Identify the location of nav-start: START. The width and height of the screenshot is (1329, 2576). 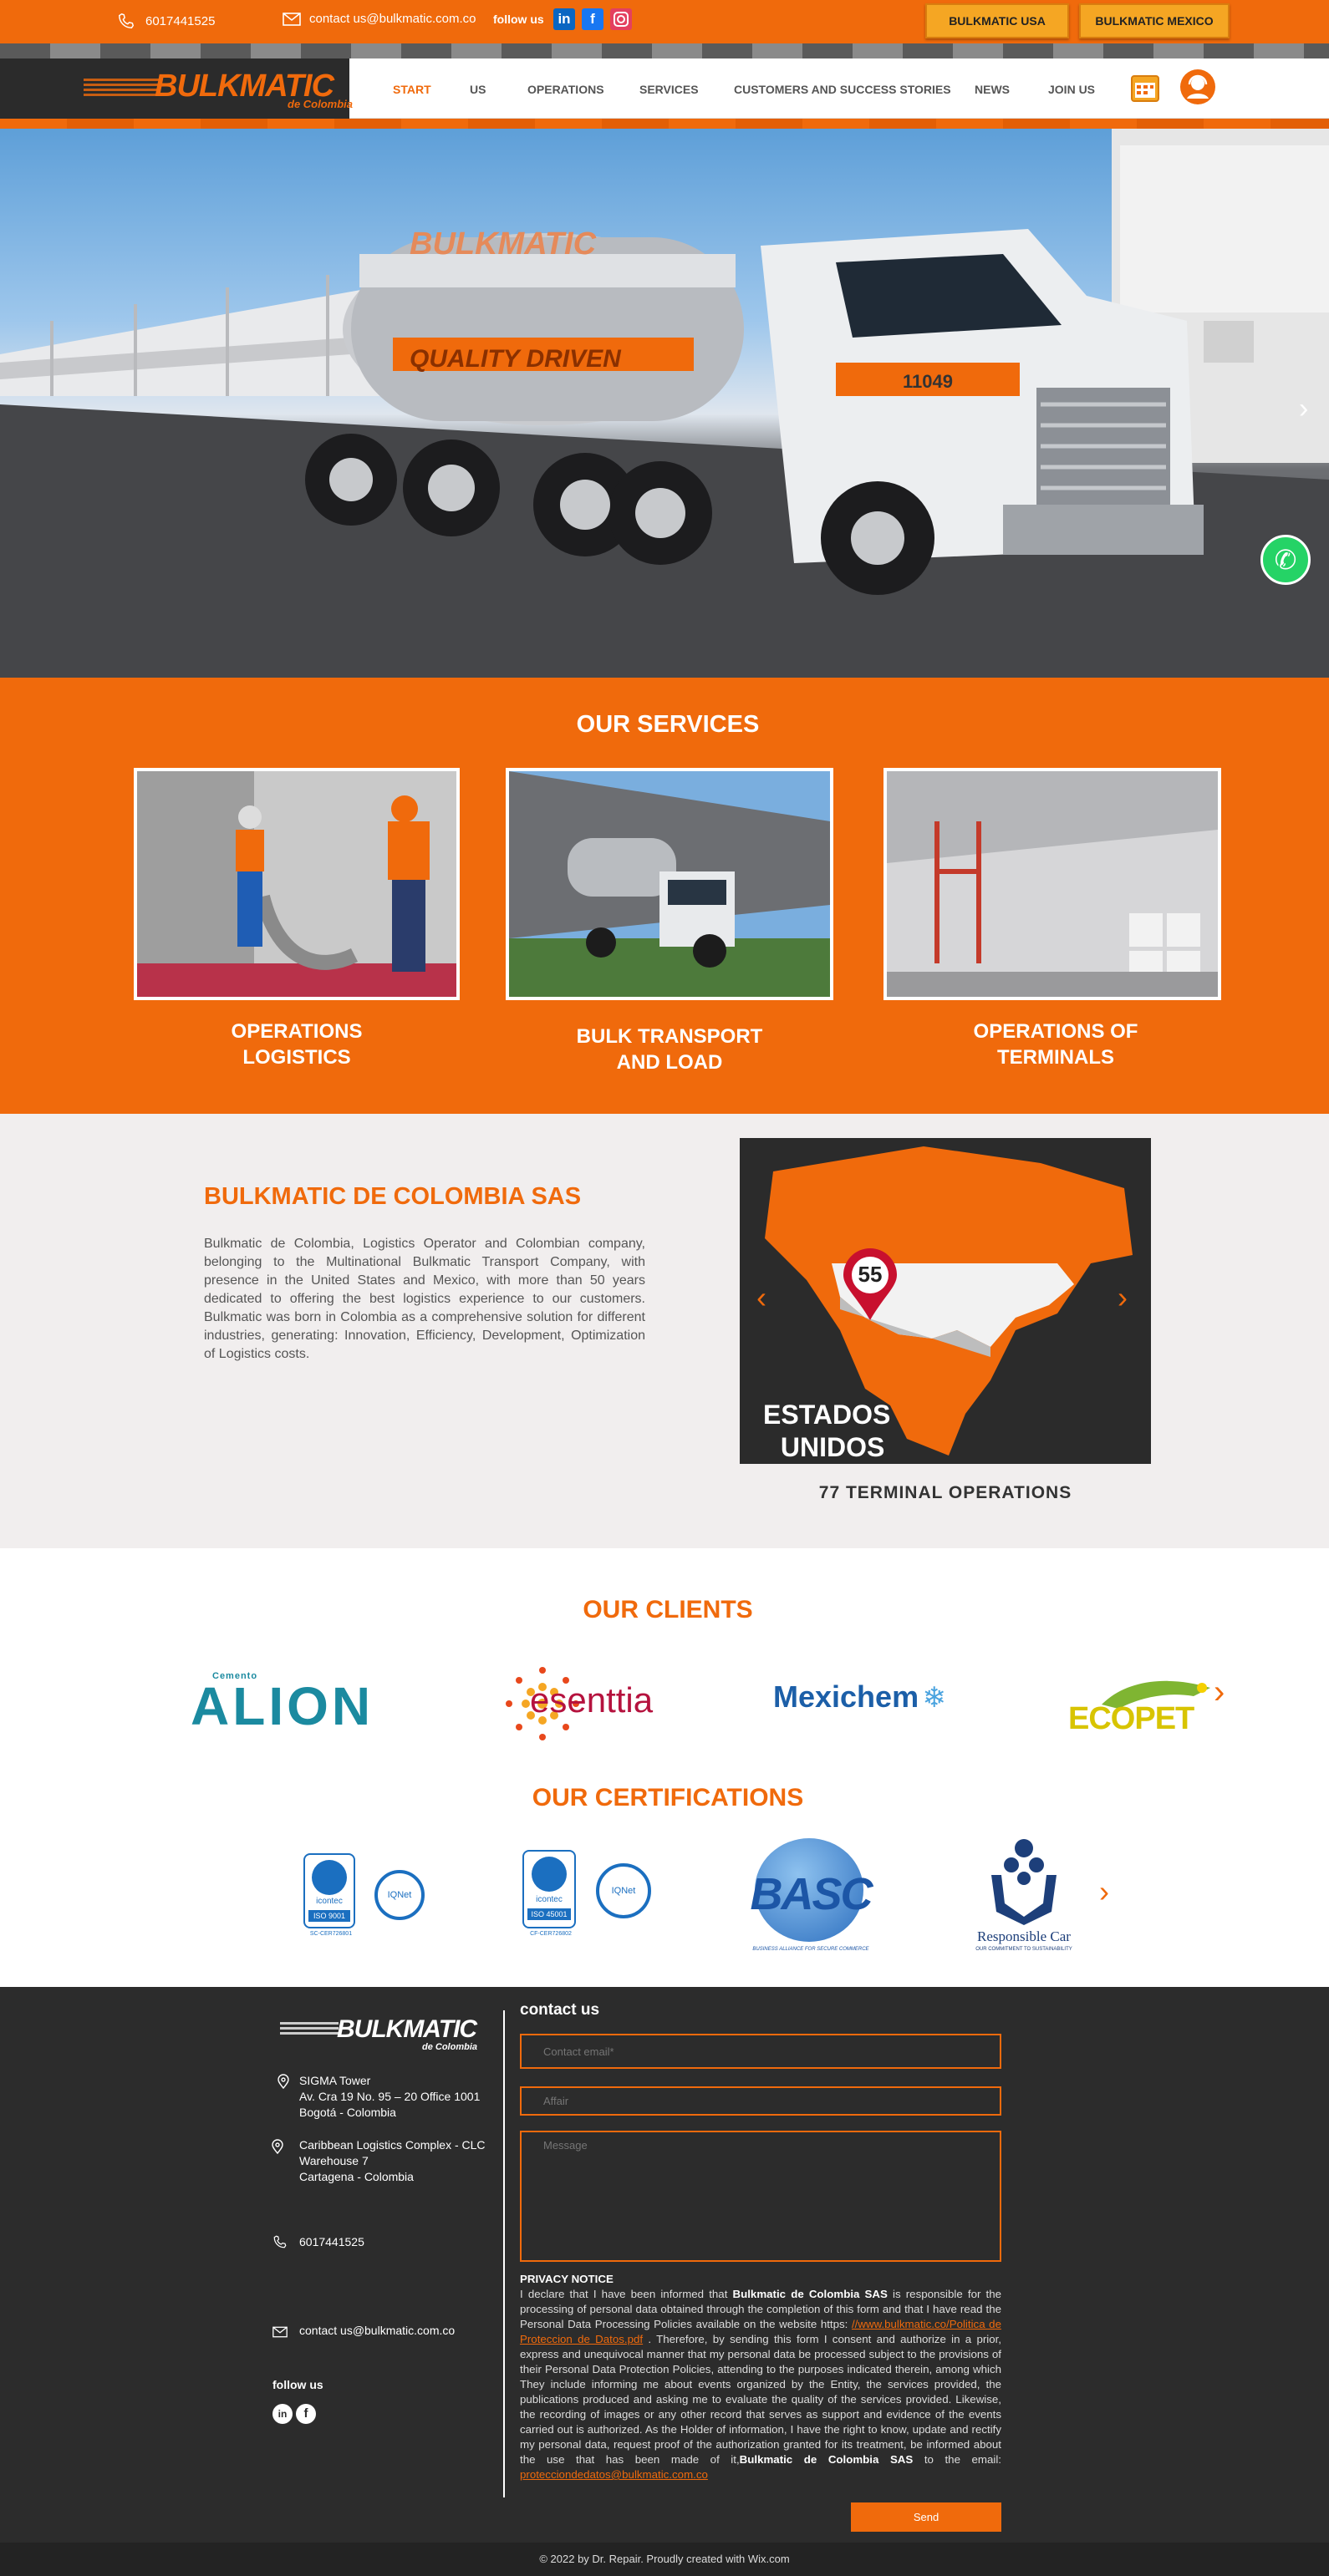
(412, 89).